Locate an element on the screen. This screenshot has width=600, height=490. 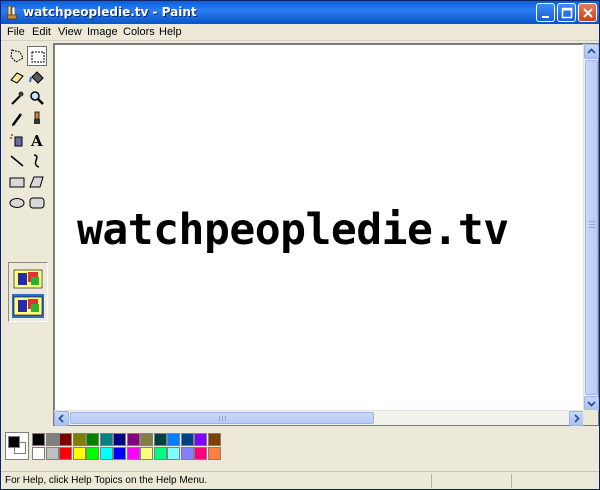
text-tool-label: A is located at coordinates (36, 140).